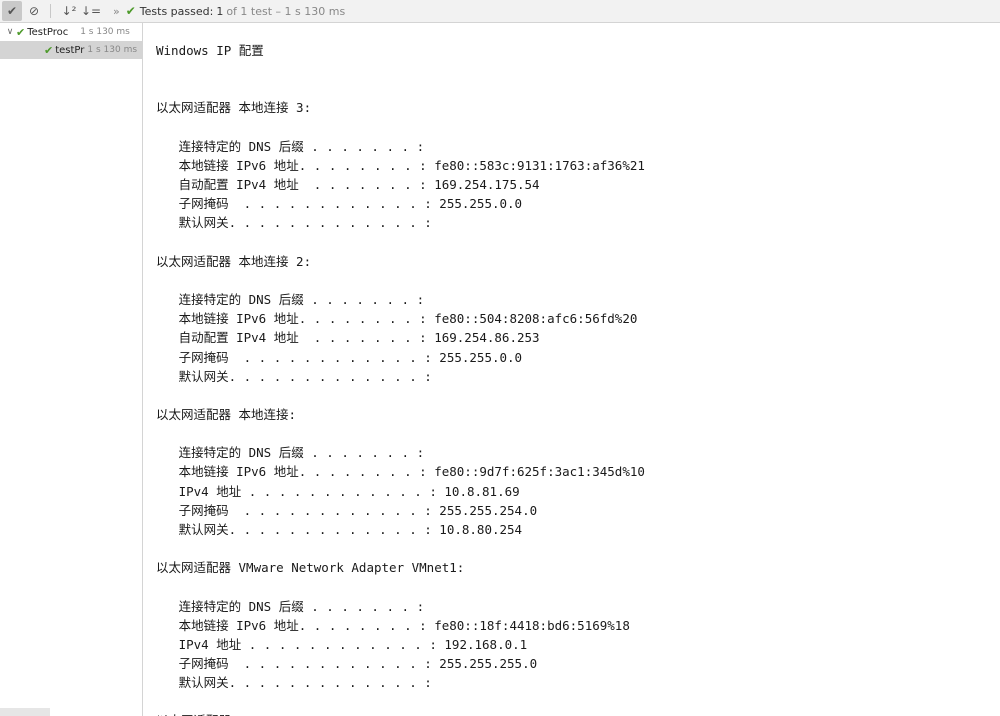 This screenshot has width=1000, height=716. What do you see at coordinates (25, 712) in the screenshot?
I see `horizontal-scrollbar` at bounding box center [25, 712].